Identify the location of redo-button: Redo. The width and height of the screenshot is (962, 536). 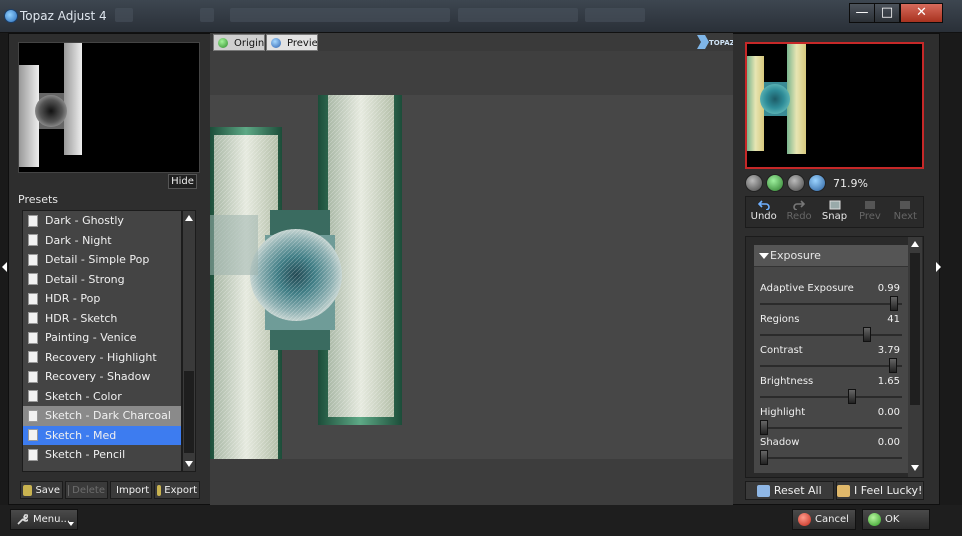
(798, 212).